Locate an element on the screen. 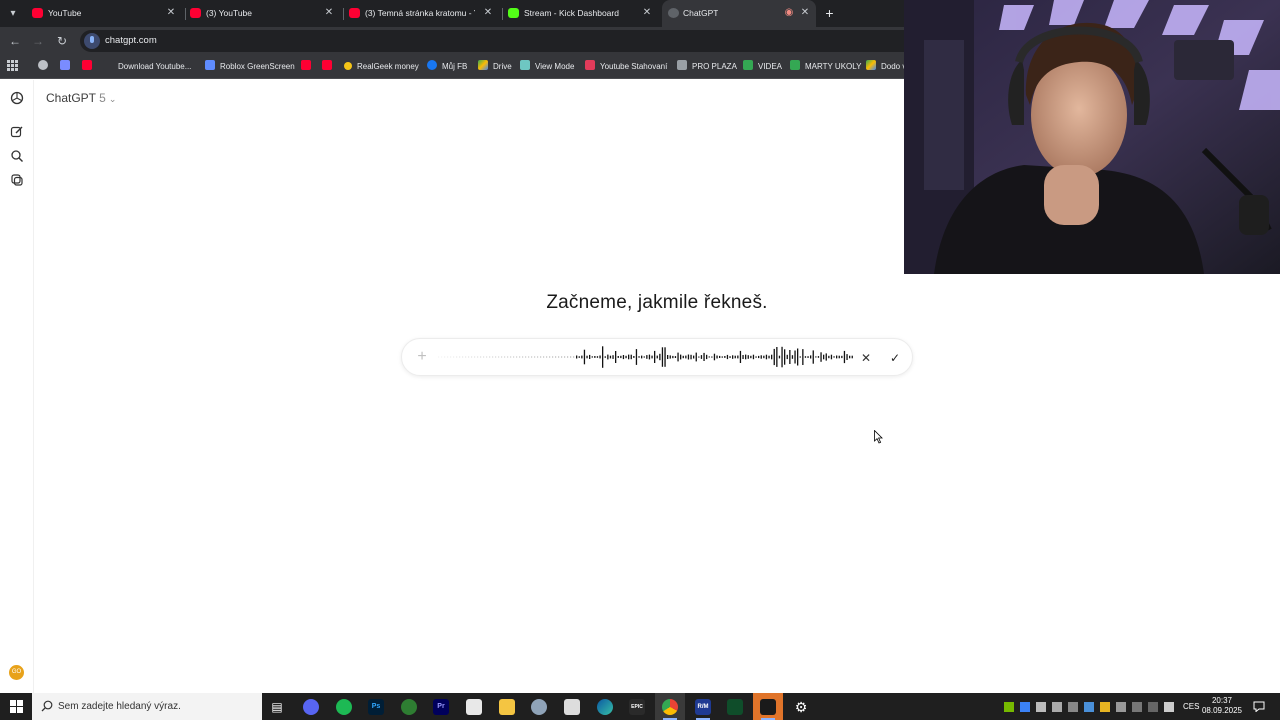  microphone-tray-icon is located at coordinates (1121, 707).